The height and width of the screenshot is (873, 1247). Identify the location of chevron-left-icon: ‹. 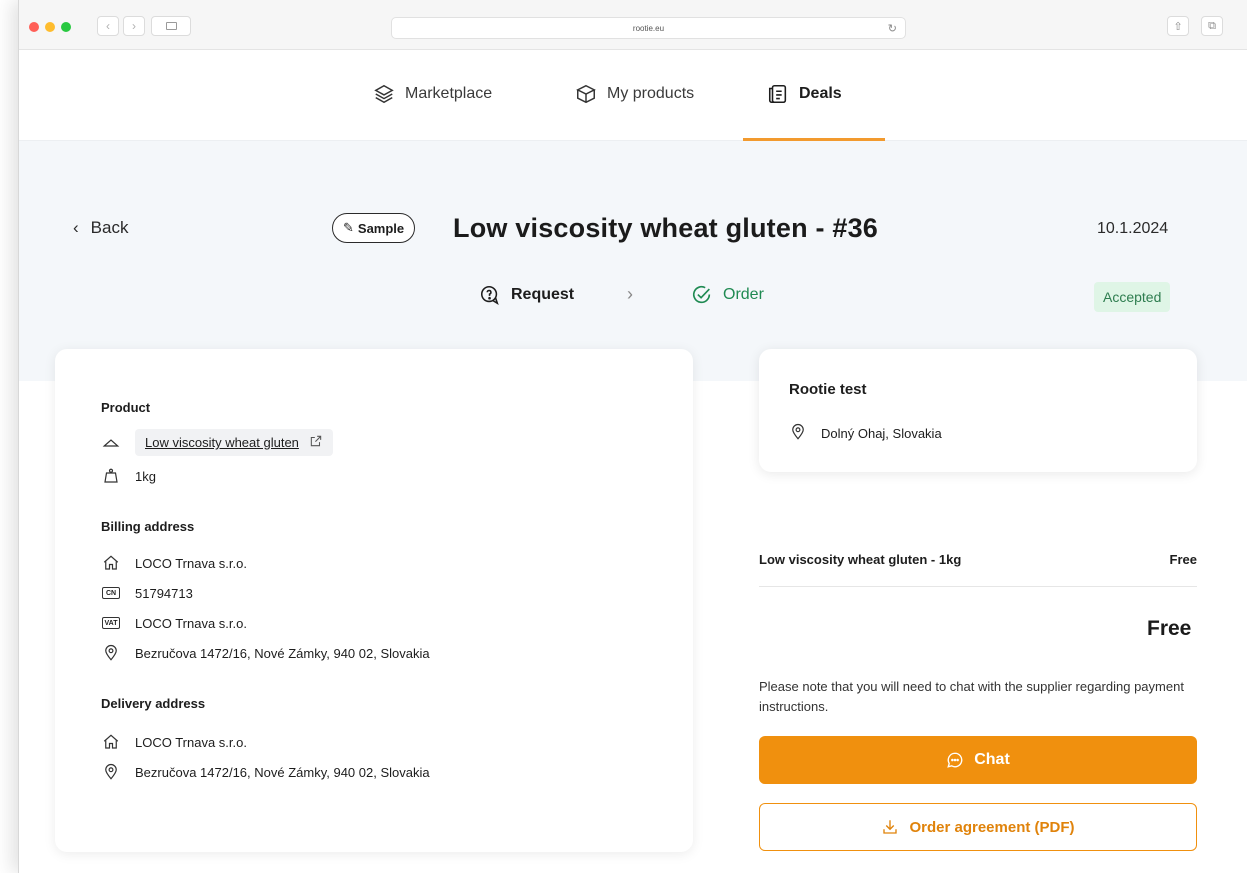
(76, 227).